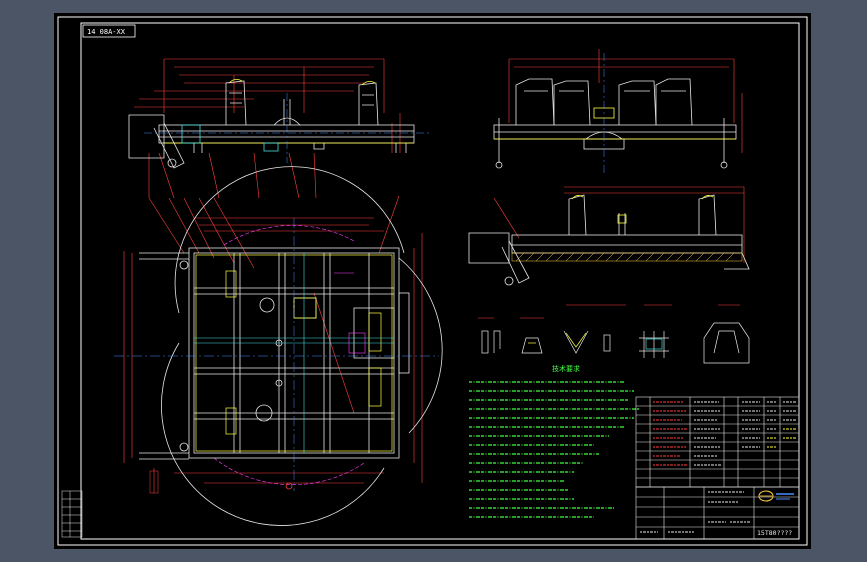  What do you see at coordinates (618, 111) in the screenshot?
I see `front-elevation-view` at bounding box center [618, 111].